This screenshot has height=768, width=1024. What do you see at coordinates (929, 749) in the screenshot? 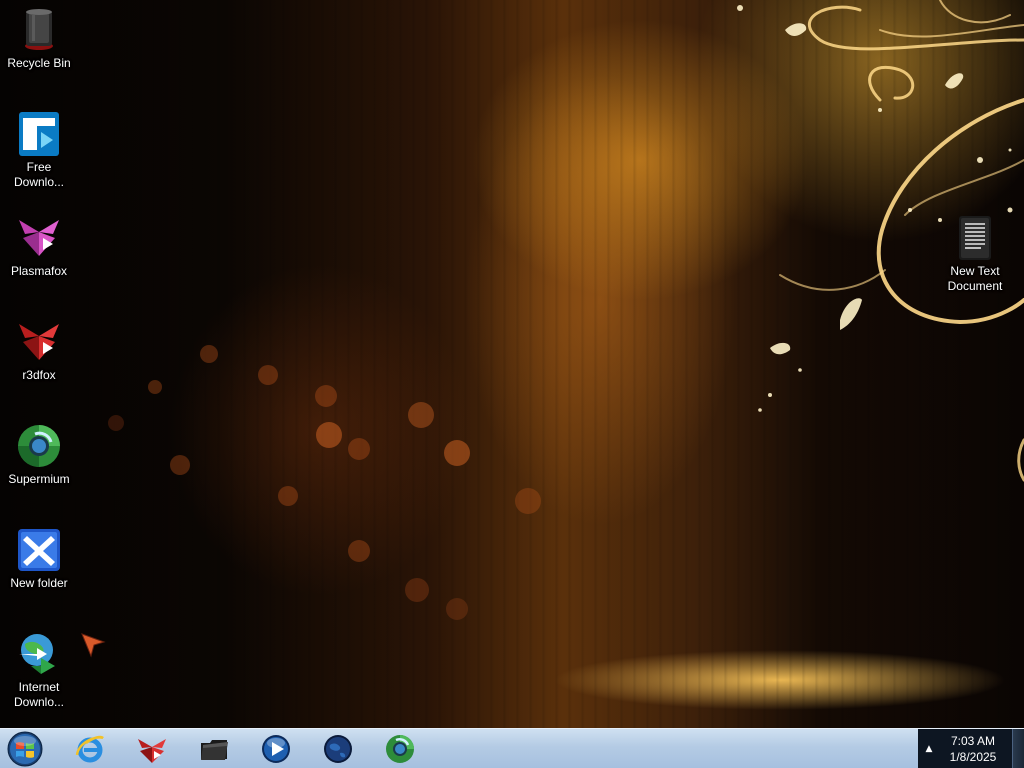
I see `tray-overflow-chevron-up-icon: ▲` at bounding box center [929, 749].